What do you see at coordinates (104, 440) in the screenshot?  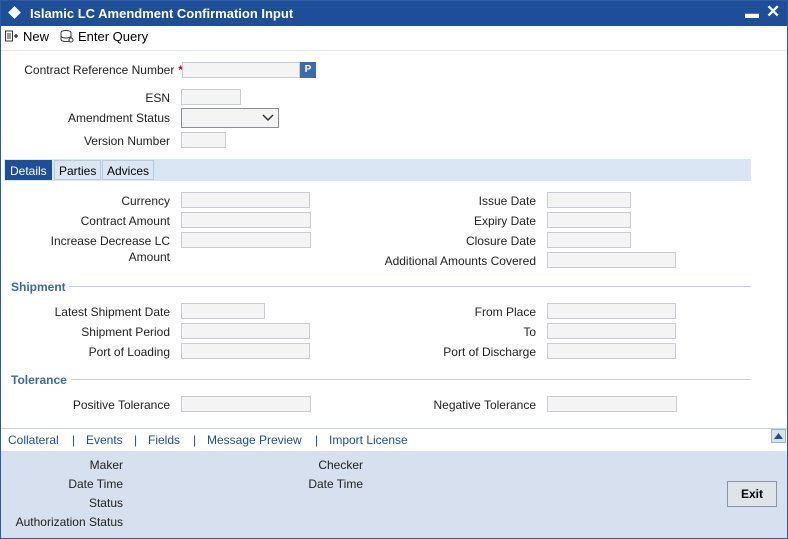 I see `link-events: Events` at bounding box center [104, 440].